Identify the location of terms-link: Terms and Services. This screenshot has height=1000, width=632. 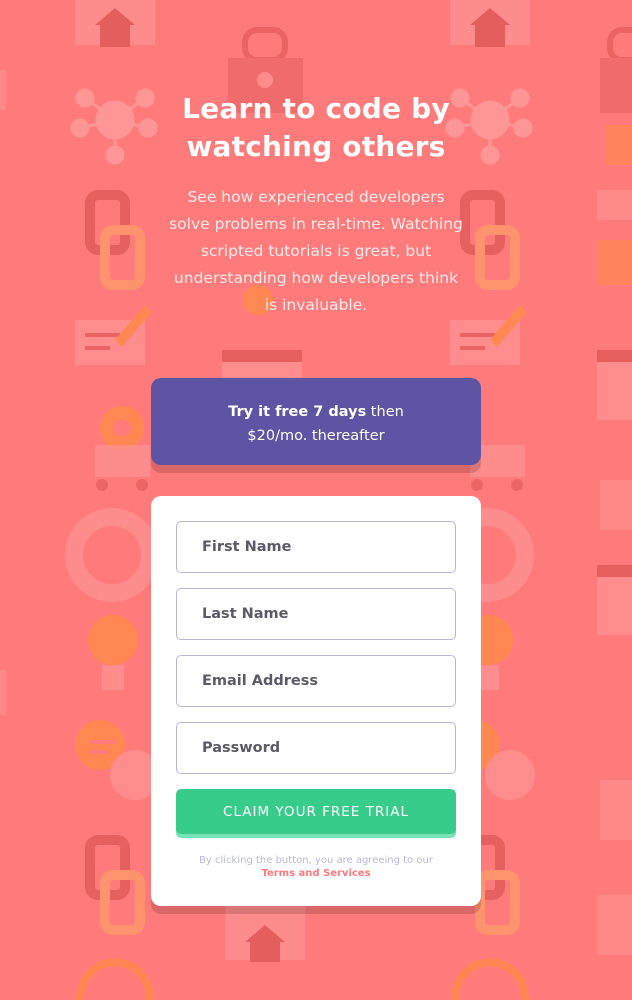
(315, 873).